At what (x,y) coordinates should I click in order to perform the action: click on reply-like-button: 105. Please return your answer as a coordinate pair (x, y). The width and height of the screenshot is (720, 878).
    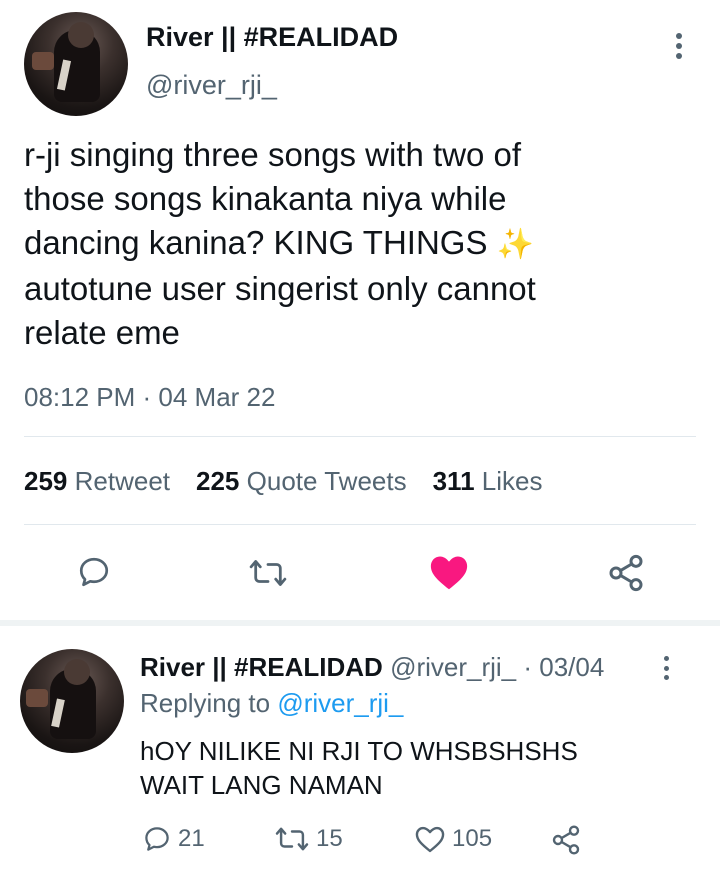
    Looking at the image, I should click on (453, 839).